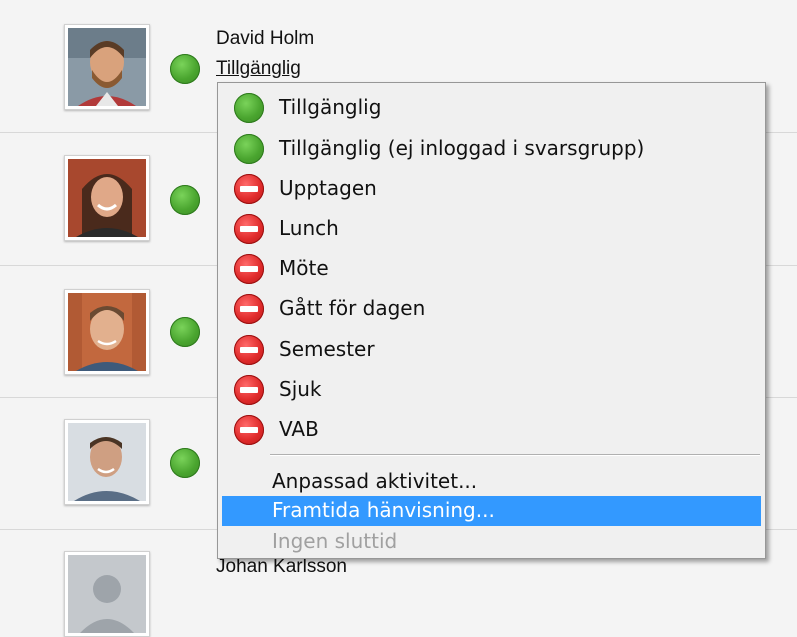 The image size is (797, 637). What do you see at coordinates (281, 566) in the screenshot?
I see `contact-name: Johan Karlsson` at bounding box center [281, 566].